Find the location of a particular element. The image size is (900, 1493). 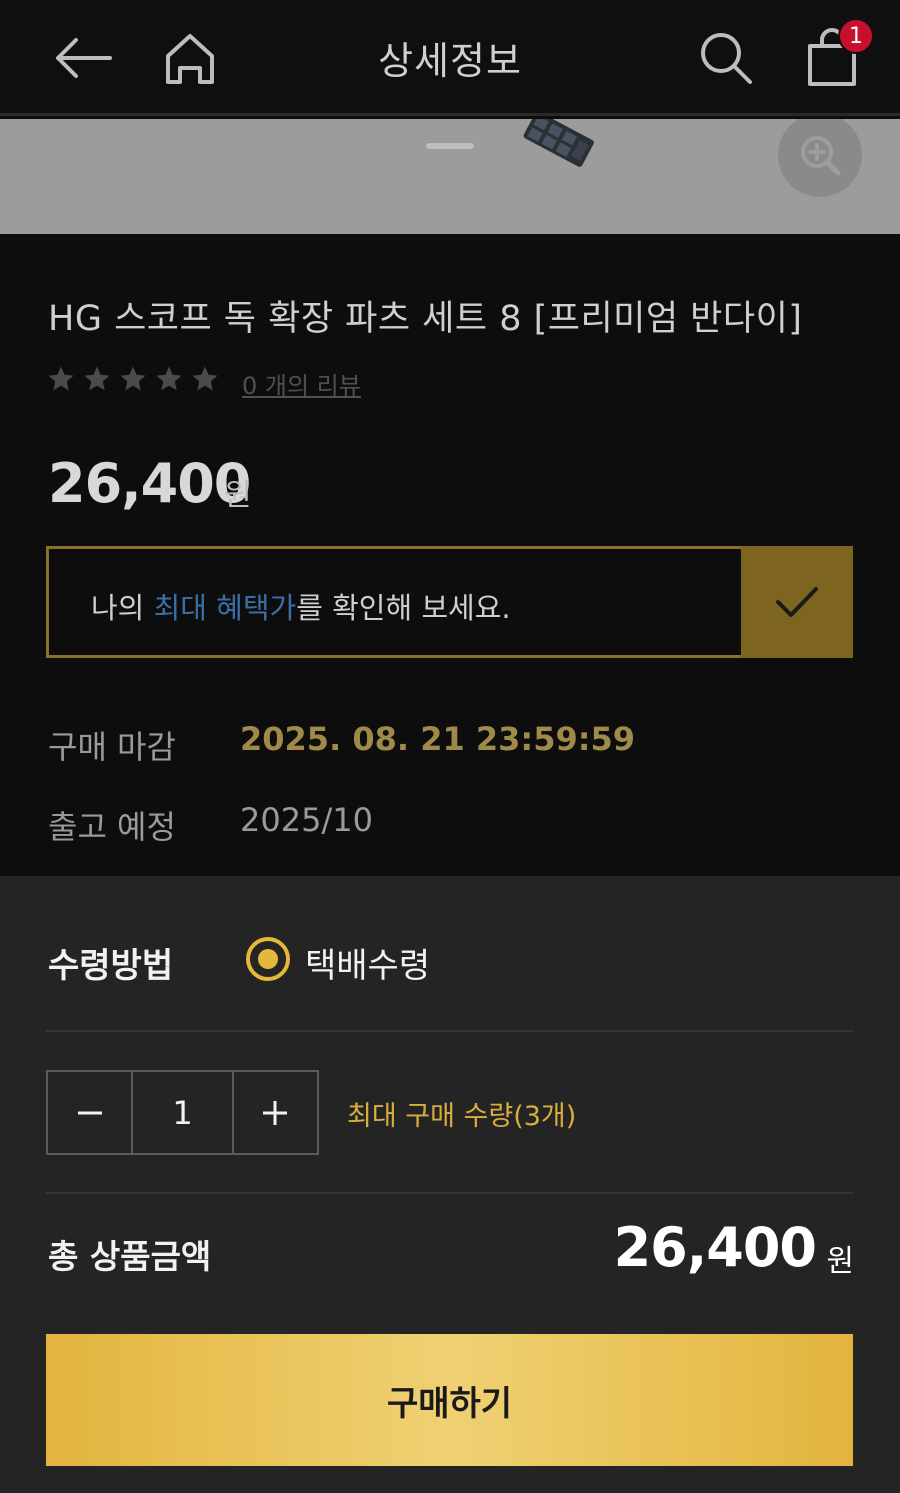

release-value: 2025/10 is located at coordinates (306, 820).